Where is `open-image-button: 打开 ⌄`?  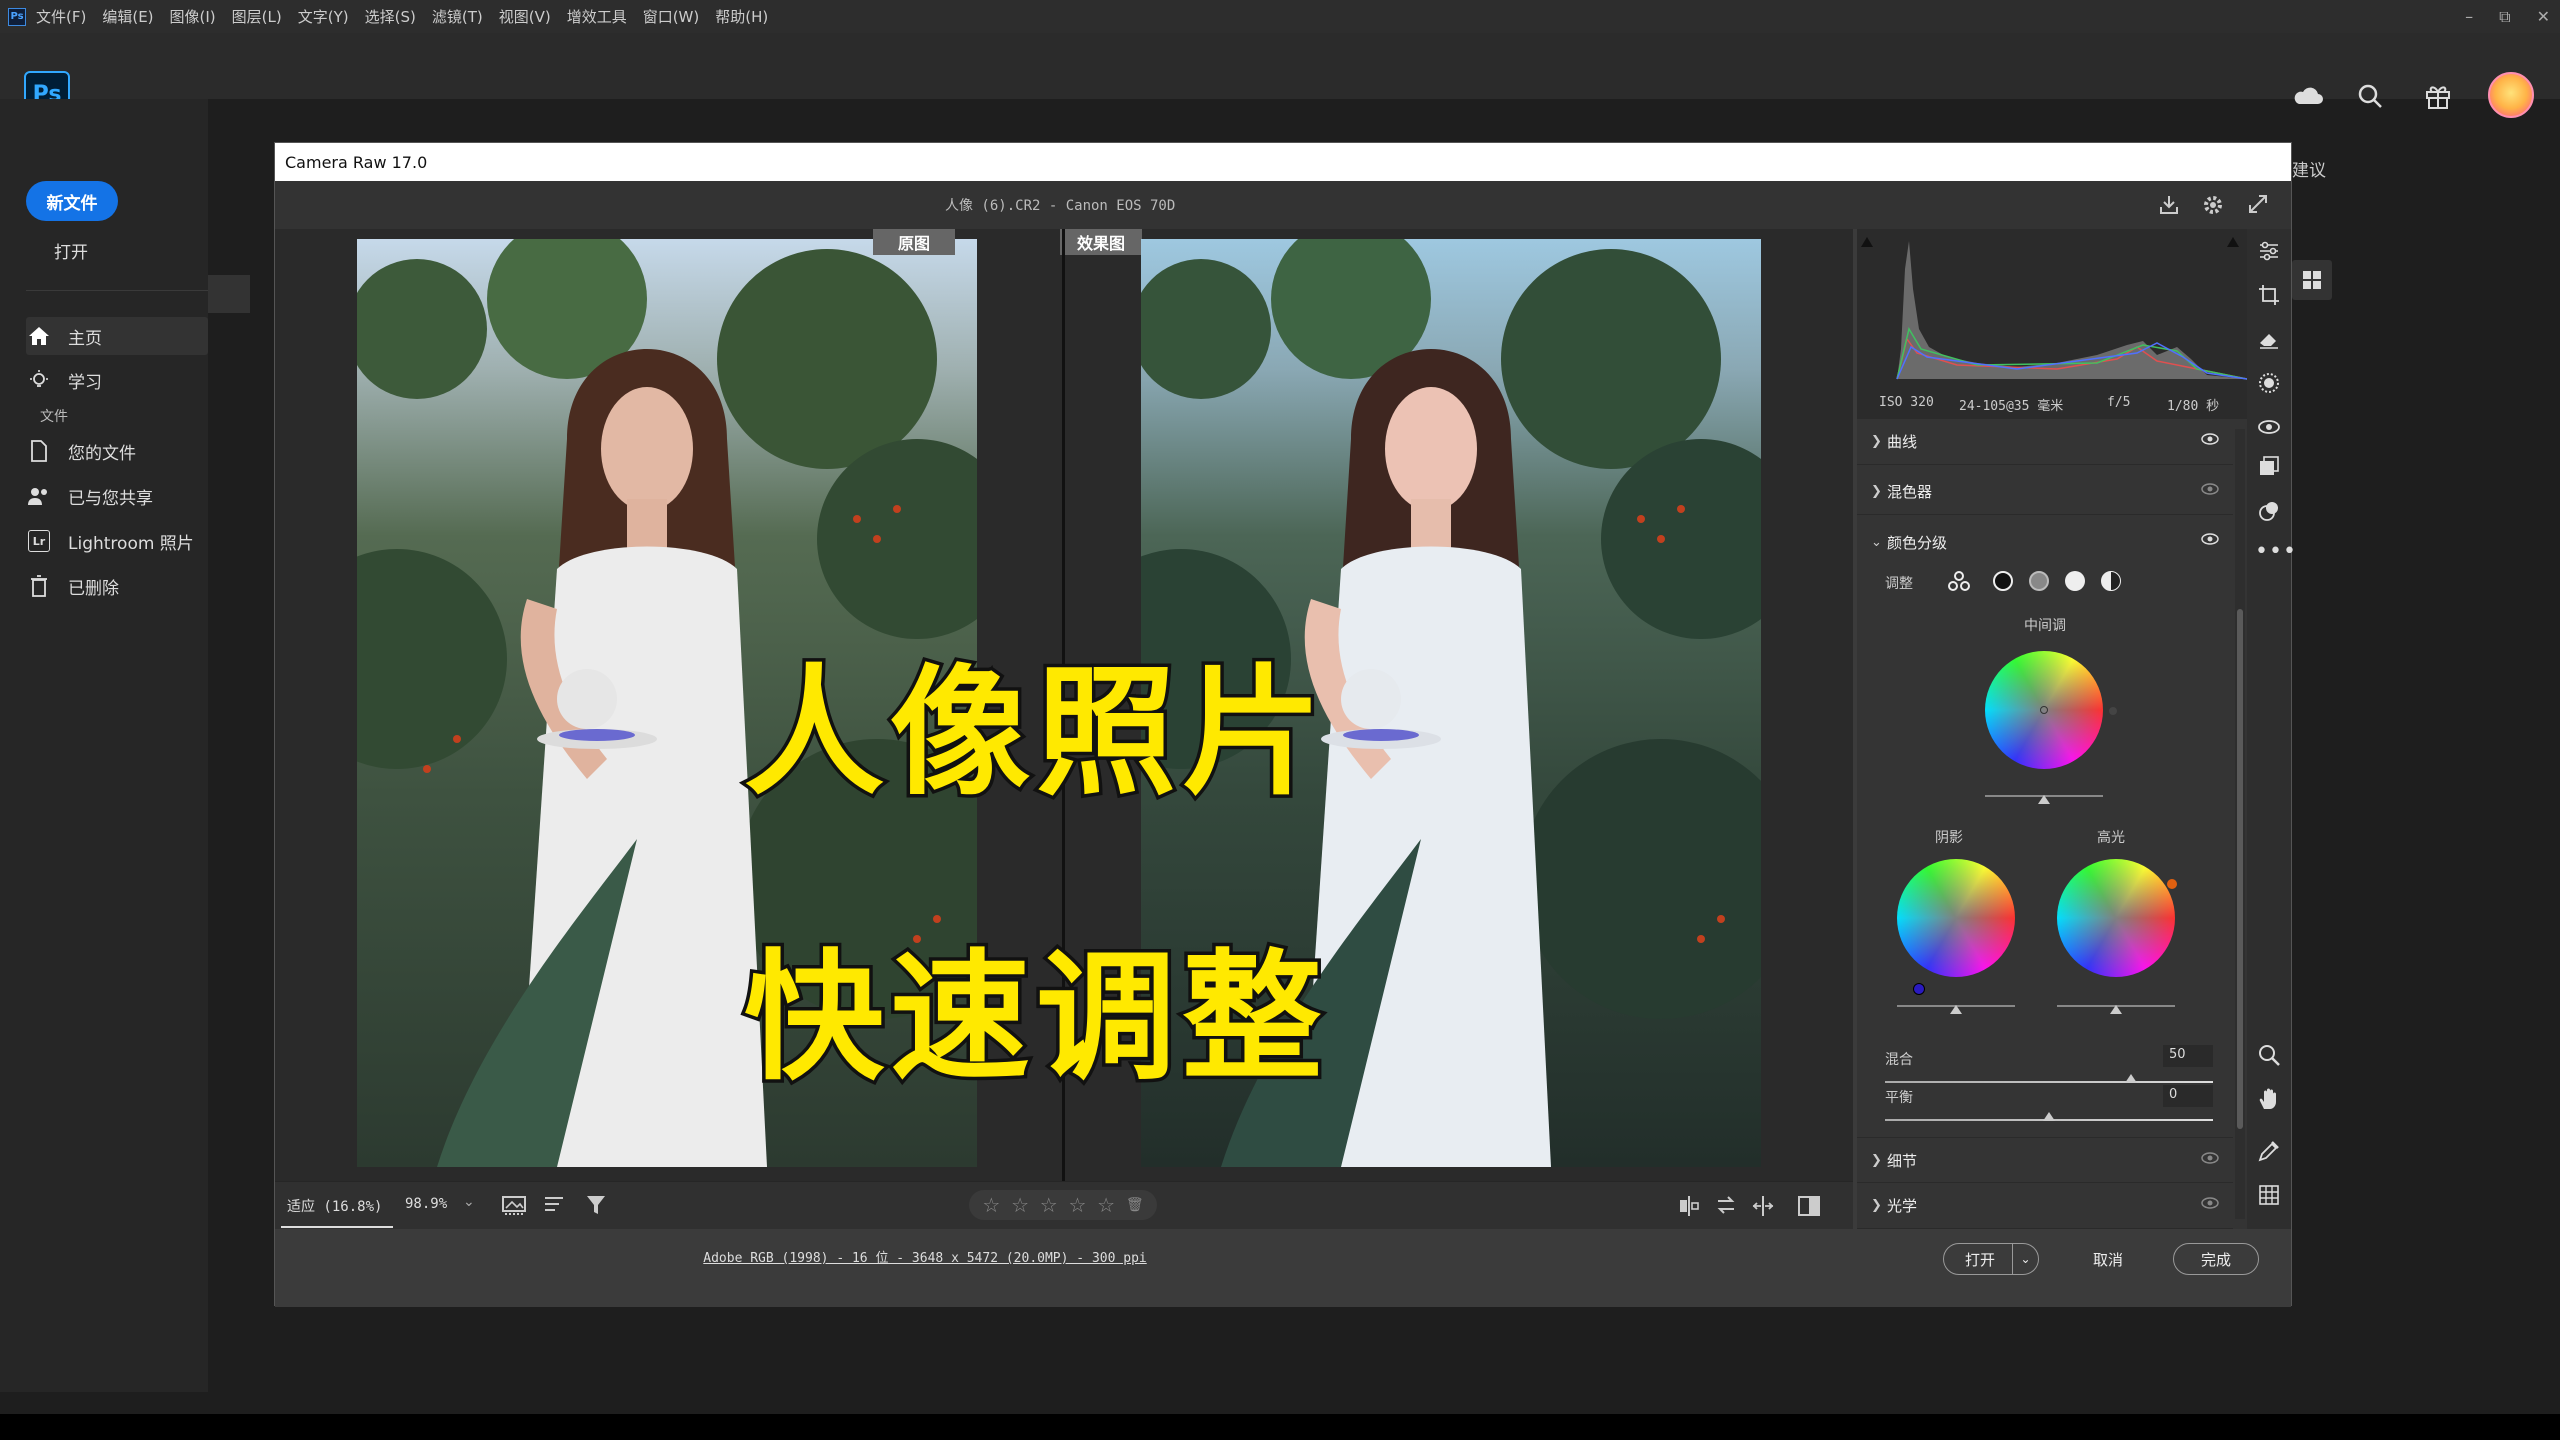 open-image-button: 打开 ⌄ is located at coordinates (1991, 1259).